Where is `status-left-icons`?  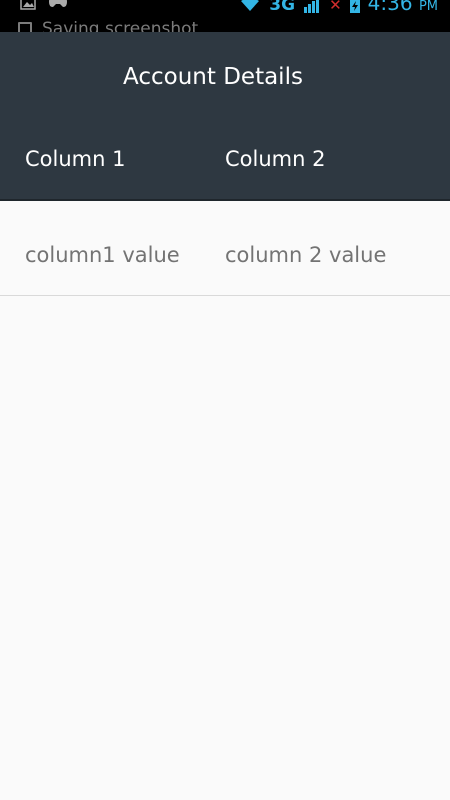 status-left-icons is located at coordinates (44, 5).